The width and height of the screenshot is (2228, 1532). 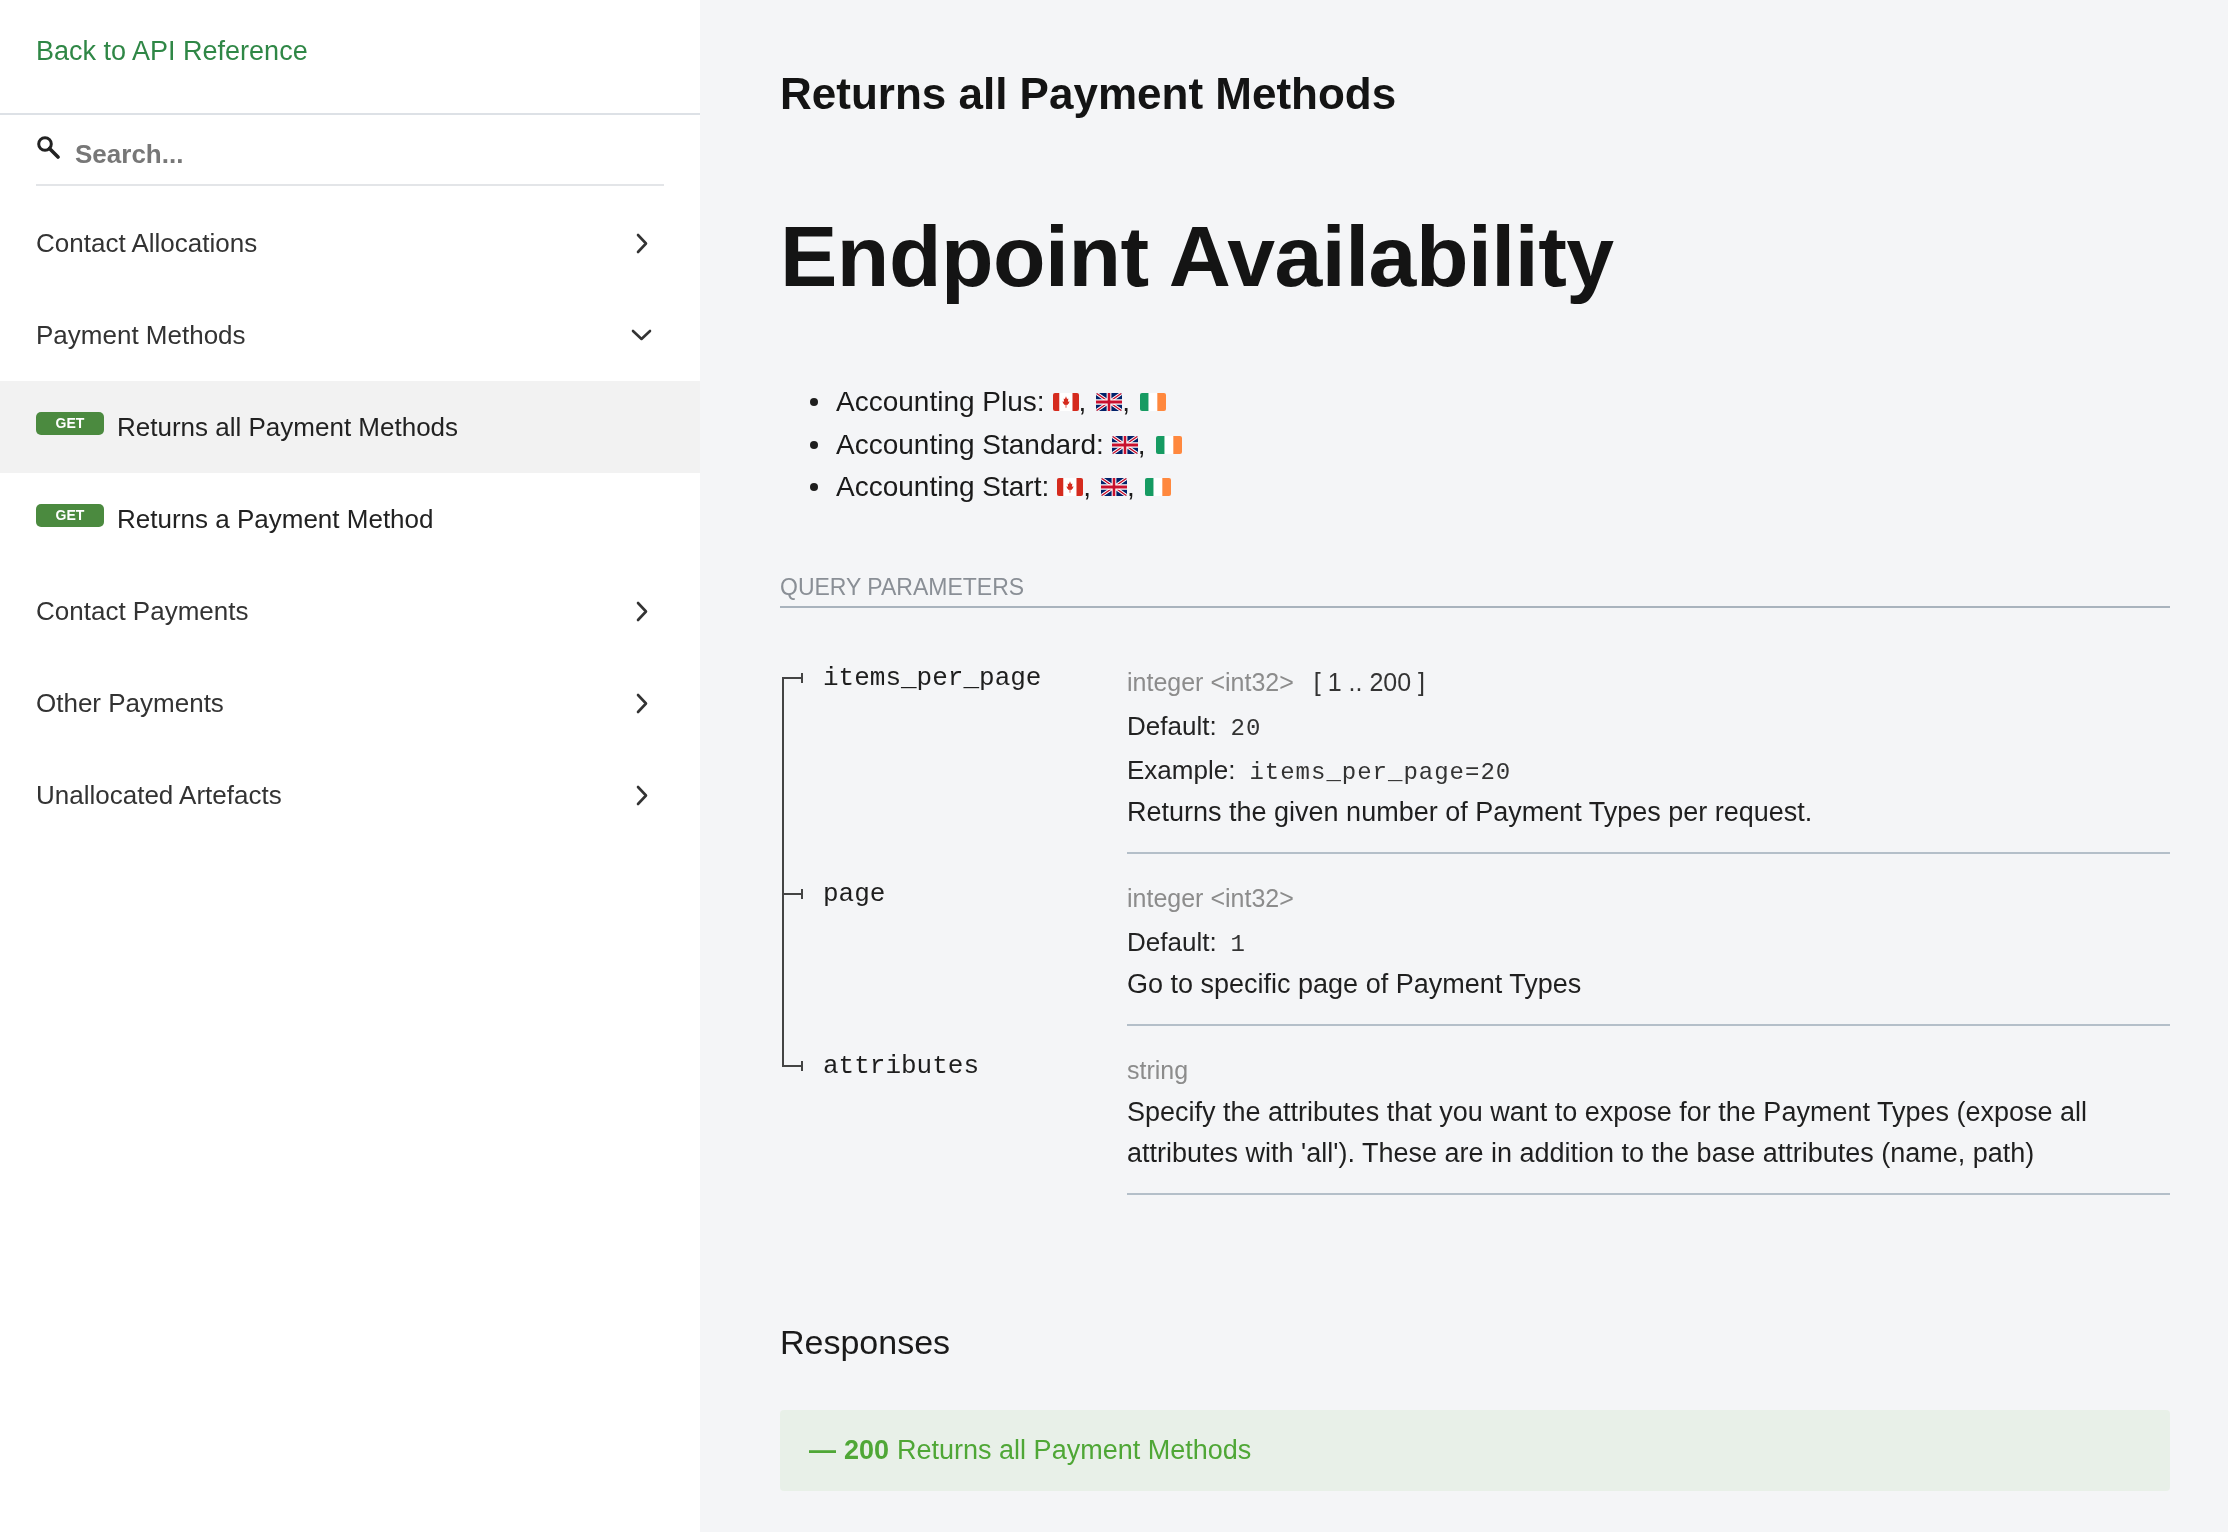 What do you see at coordinates (48, 147) in the screenshot?
I see `search-icon` at bounding box center [48, 147].